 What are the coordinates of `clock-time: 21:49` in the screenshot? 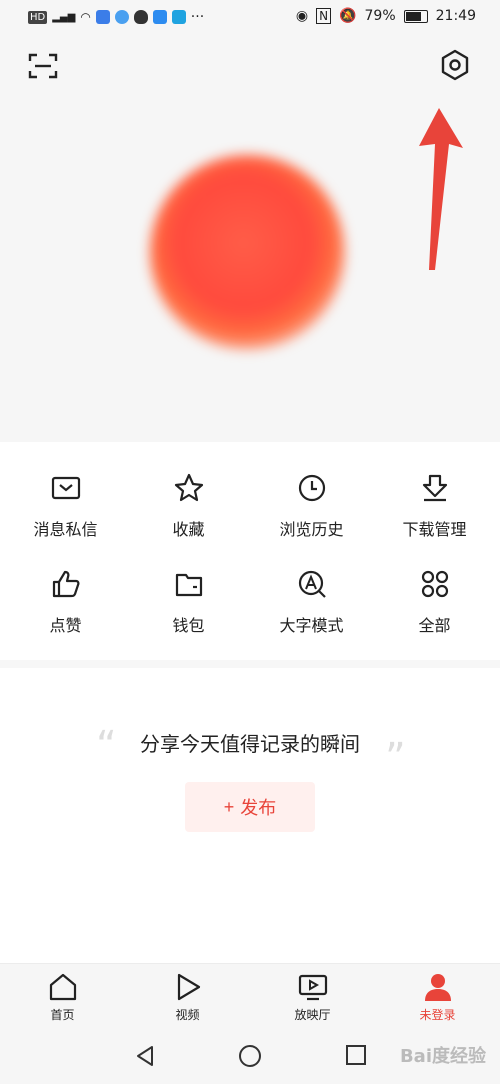 It's located at (455, 16).